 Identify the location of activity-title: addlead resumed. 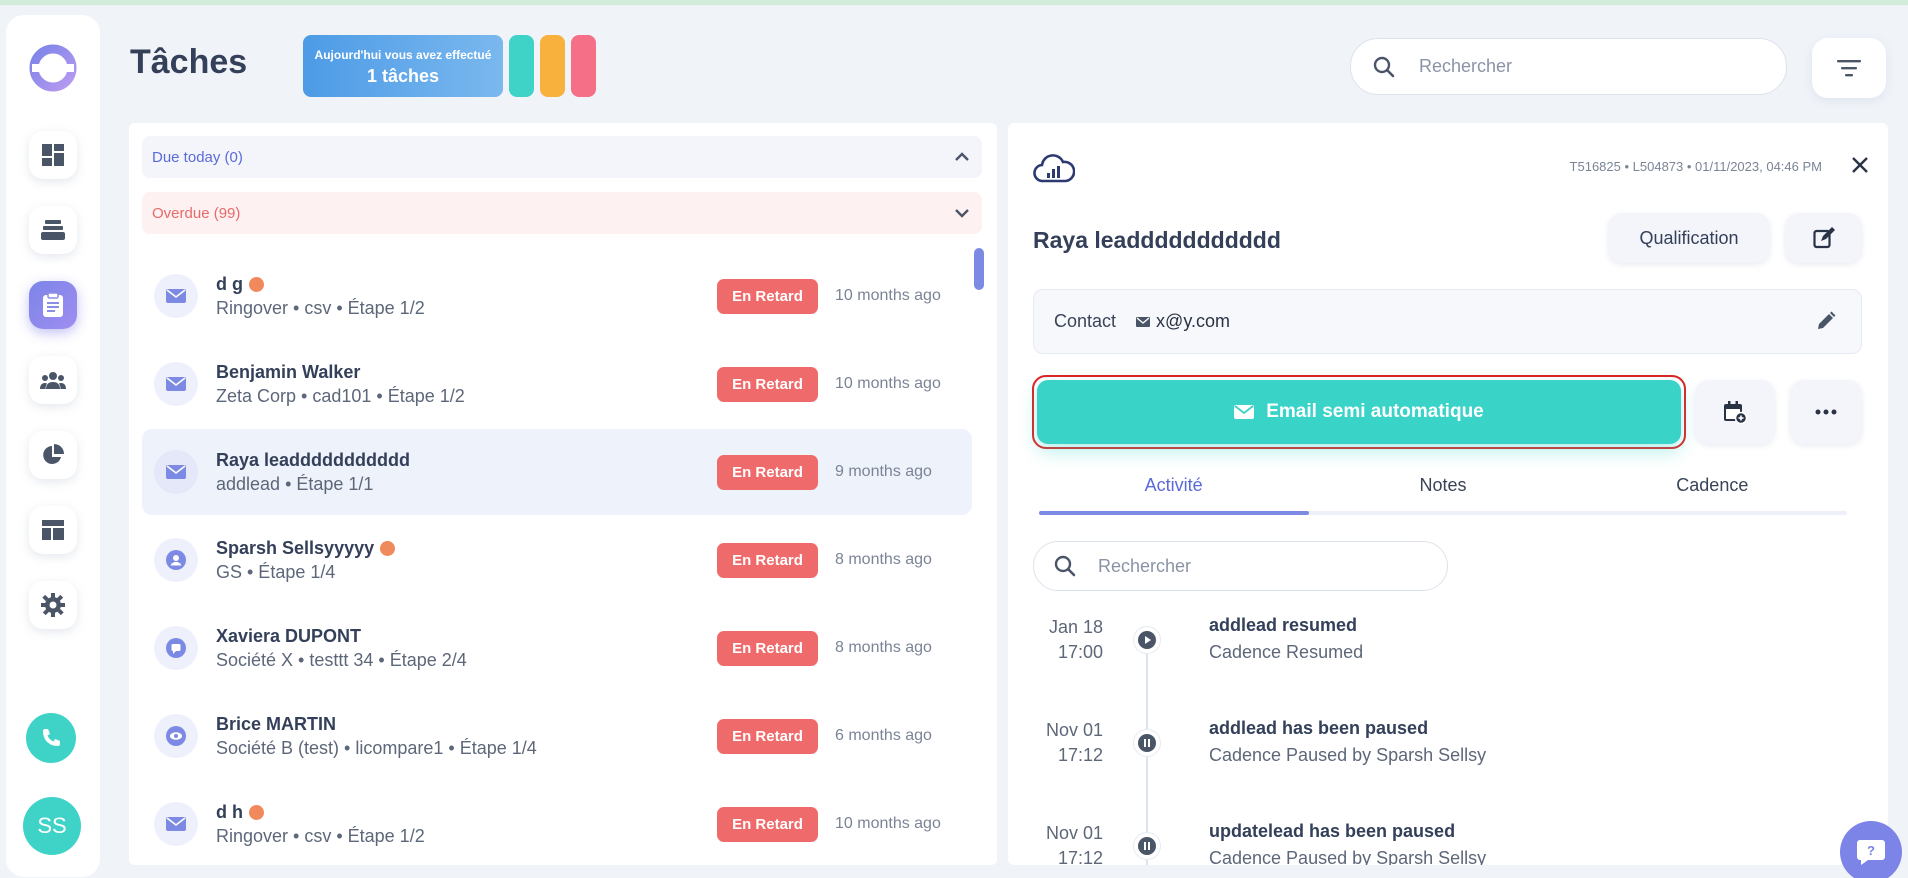
(1283, 625).